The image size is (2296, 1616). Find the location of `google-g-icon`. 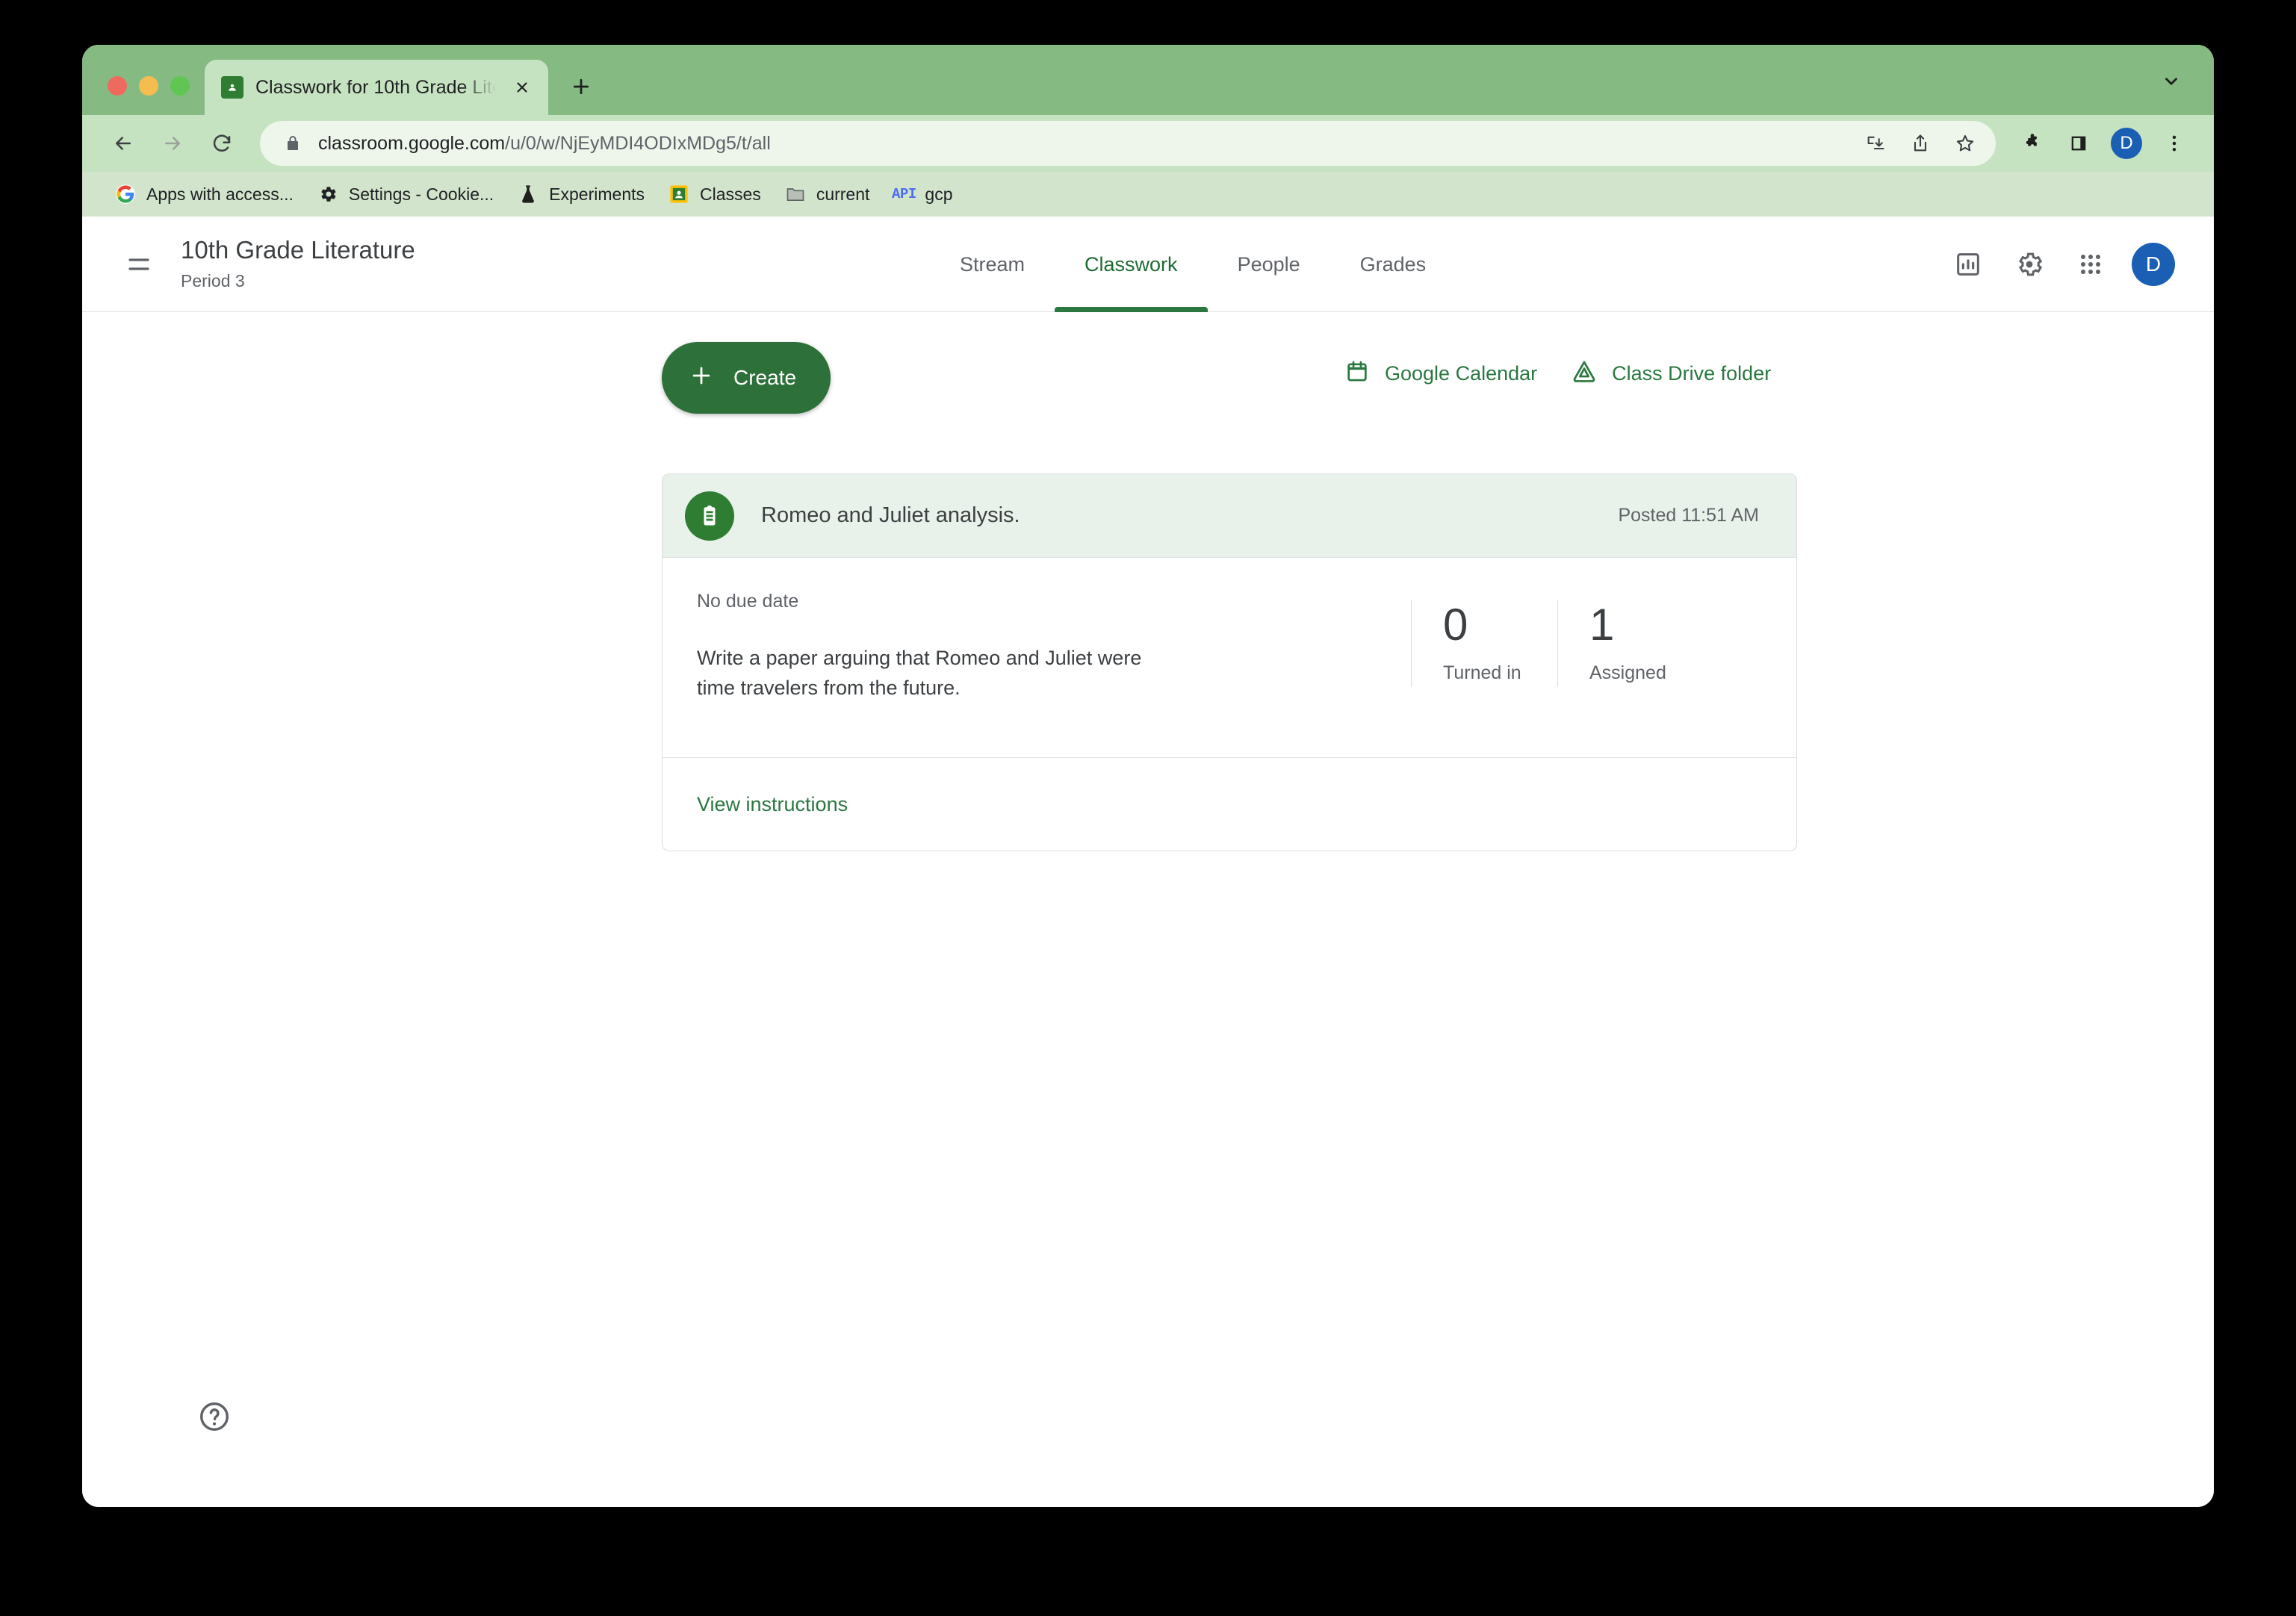

google-g-icon is located at coordinates (125, 194).